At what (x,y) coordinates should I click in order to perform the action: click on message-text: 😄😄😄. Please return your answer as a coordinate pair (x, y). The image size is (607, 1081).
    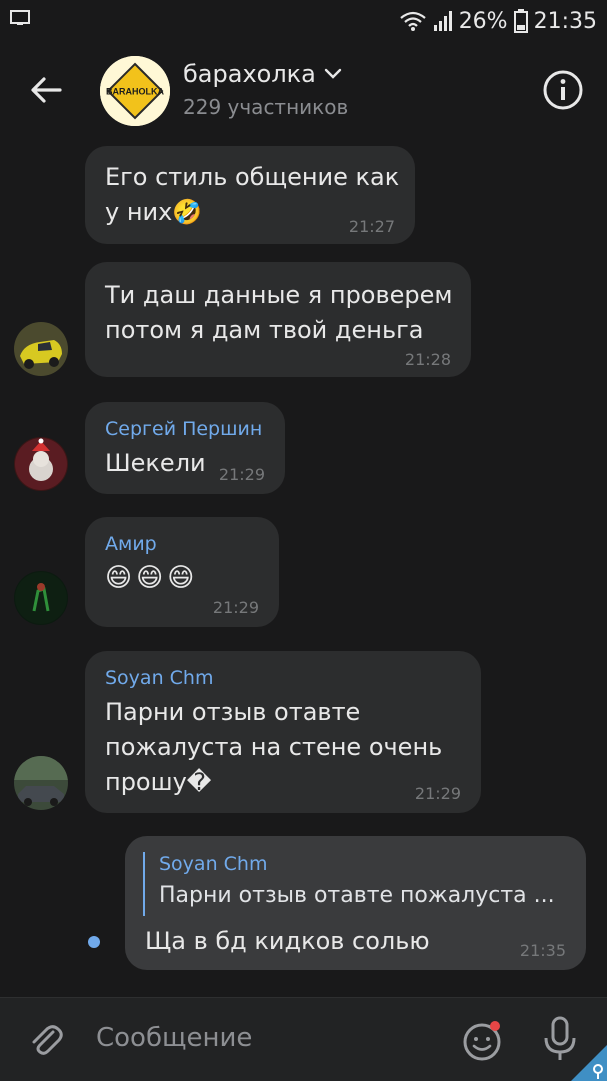
    Looking at the image, I should click on (152, 578).